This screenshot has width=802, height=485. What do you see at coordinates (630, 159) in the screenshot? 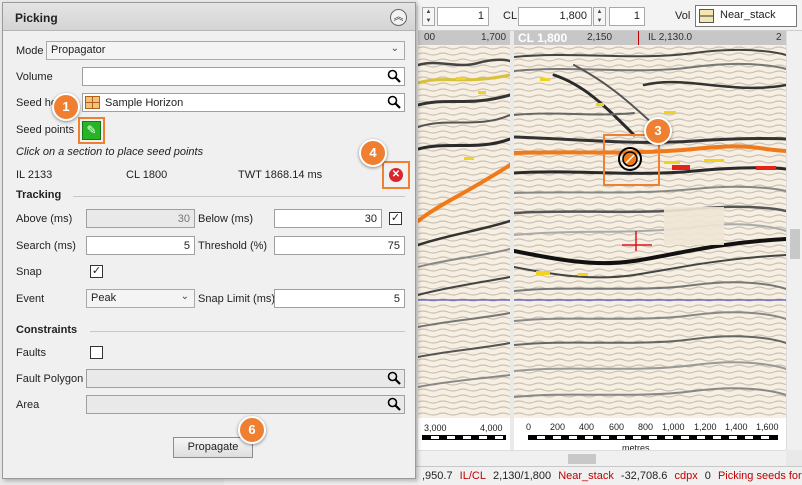
I see `seed-point-marker-icon` at bounding box center [630, 159].